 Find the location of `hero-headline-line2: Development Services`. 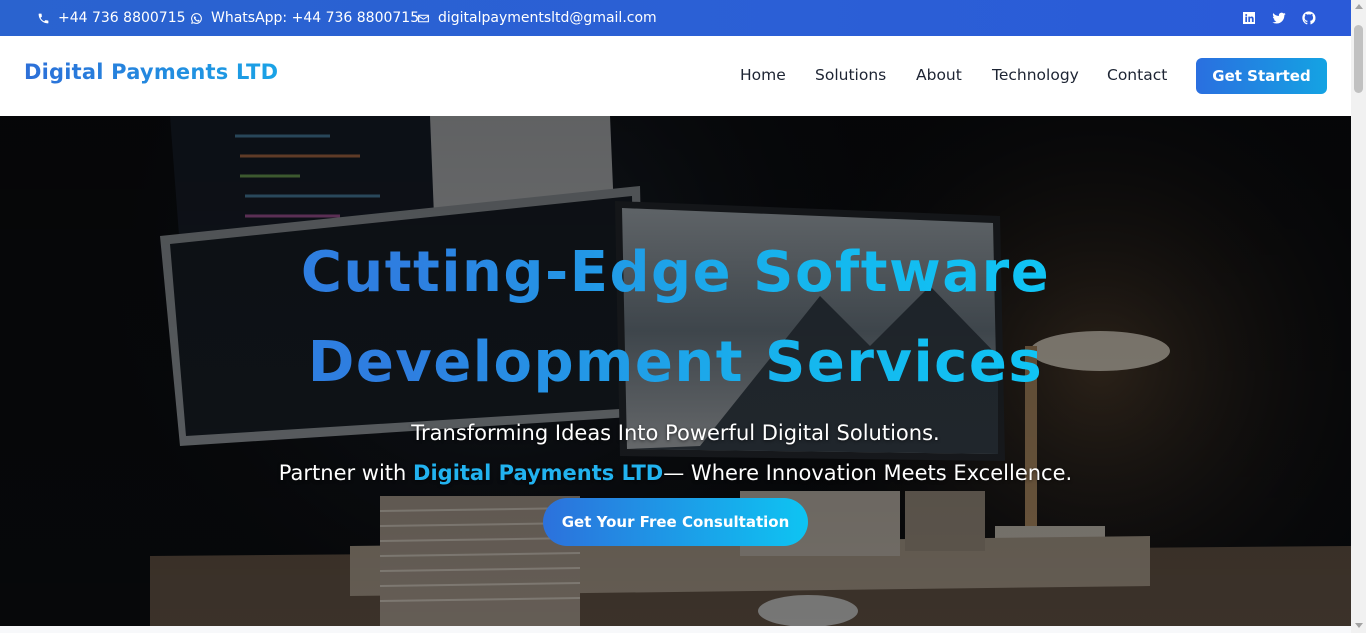

hero-headline-line2: Development Services is located at coordinates (675, 362).